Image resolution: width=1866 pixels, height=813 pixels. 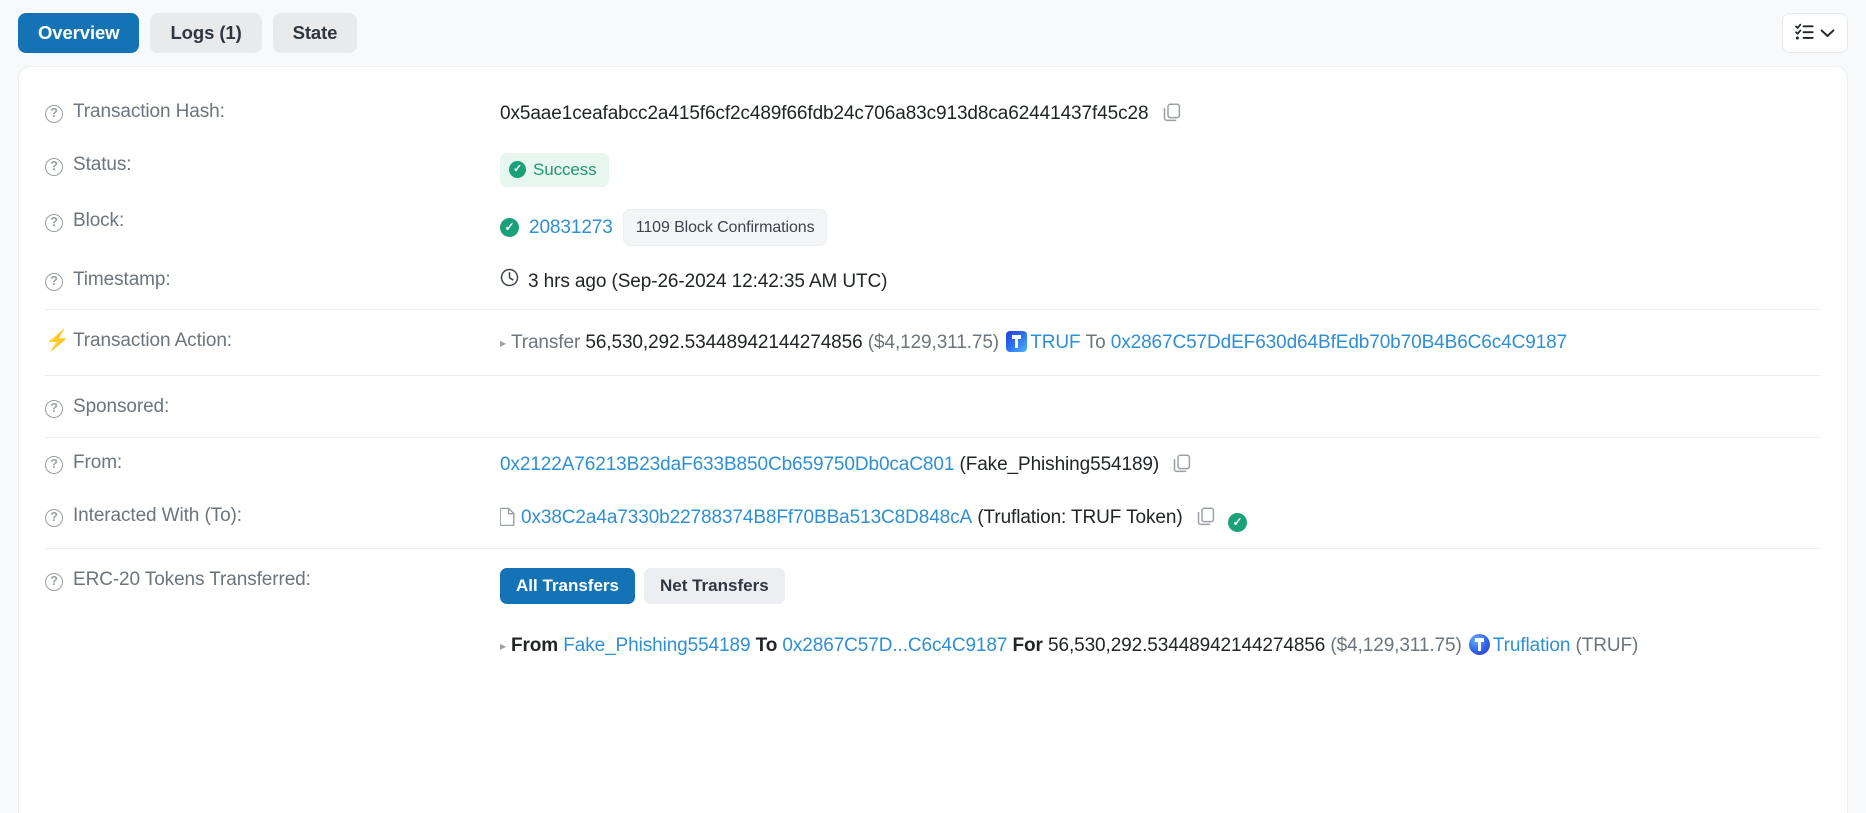 What do you see at coordinates (99, 221) in the screenshot?
I see `label-text: Block:` at bounding box center [99, 221].